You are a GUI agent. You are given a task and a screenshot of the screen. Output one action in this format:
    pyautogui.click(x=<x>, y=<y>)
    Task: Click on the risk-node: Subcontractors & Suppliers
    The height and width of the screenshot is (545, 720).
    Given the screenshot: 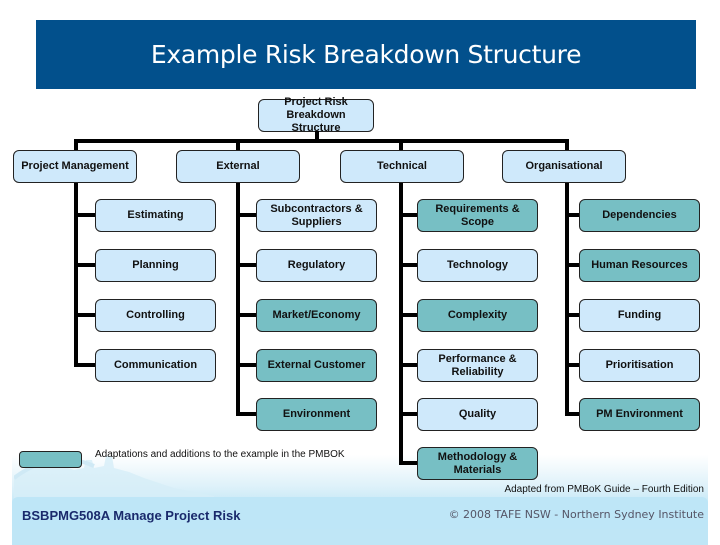 What is the action you would take?
    pyautogui.click(x=316, y=215)
    